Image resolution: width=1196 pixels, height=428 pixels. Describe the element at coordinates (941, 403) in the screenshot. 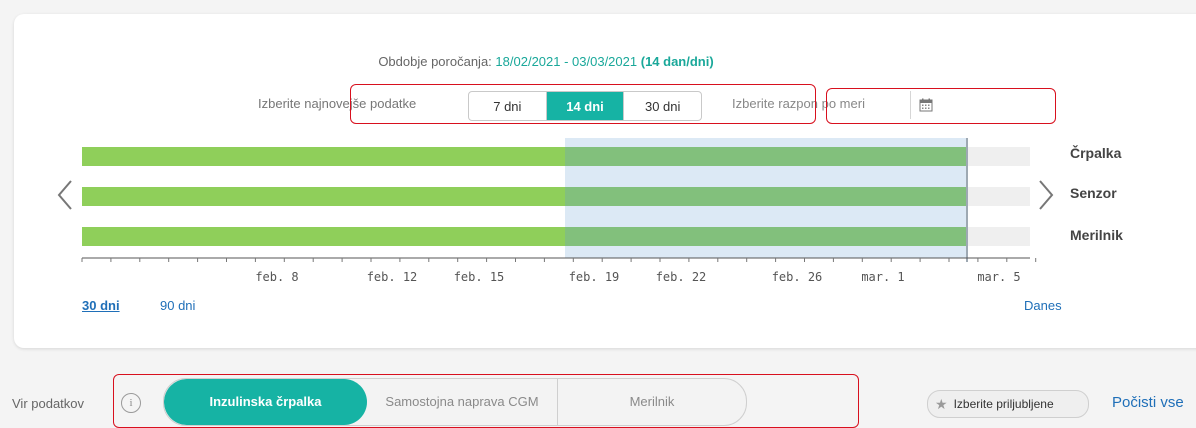

I see `star-icon: ★` at that location.